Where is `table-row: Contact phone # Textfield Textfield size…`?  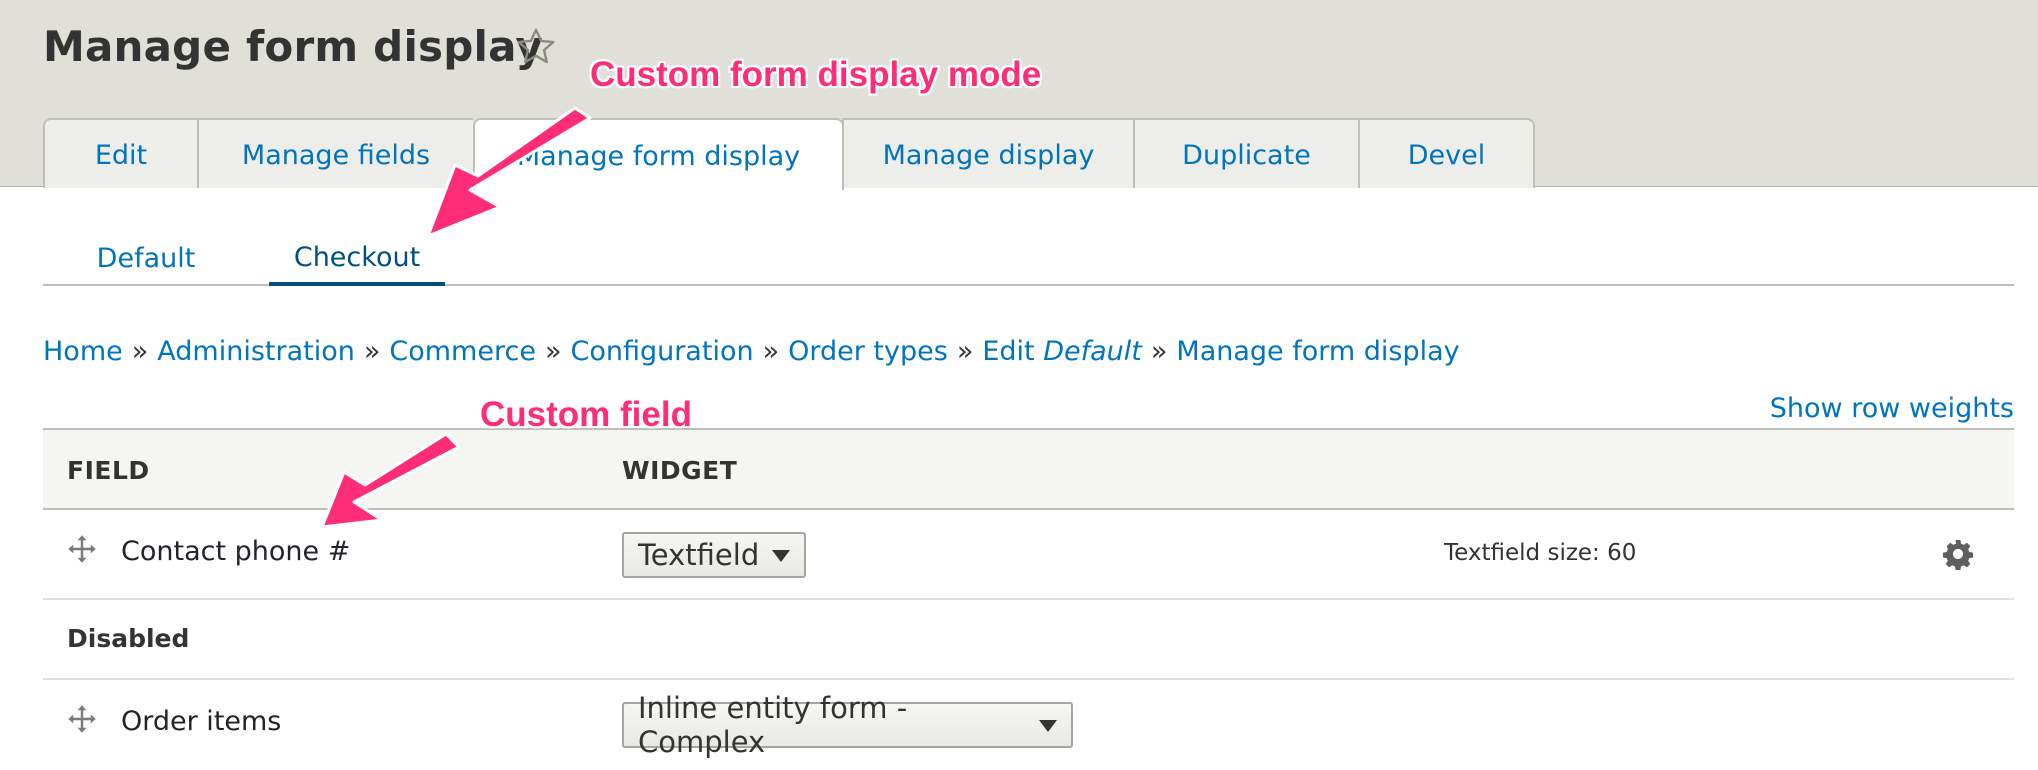 table-row: Contact phone # Textfield Textfield size… is located at coordinates (1028, 555).